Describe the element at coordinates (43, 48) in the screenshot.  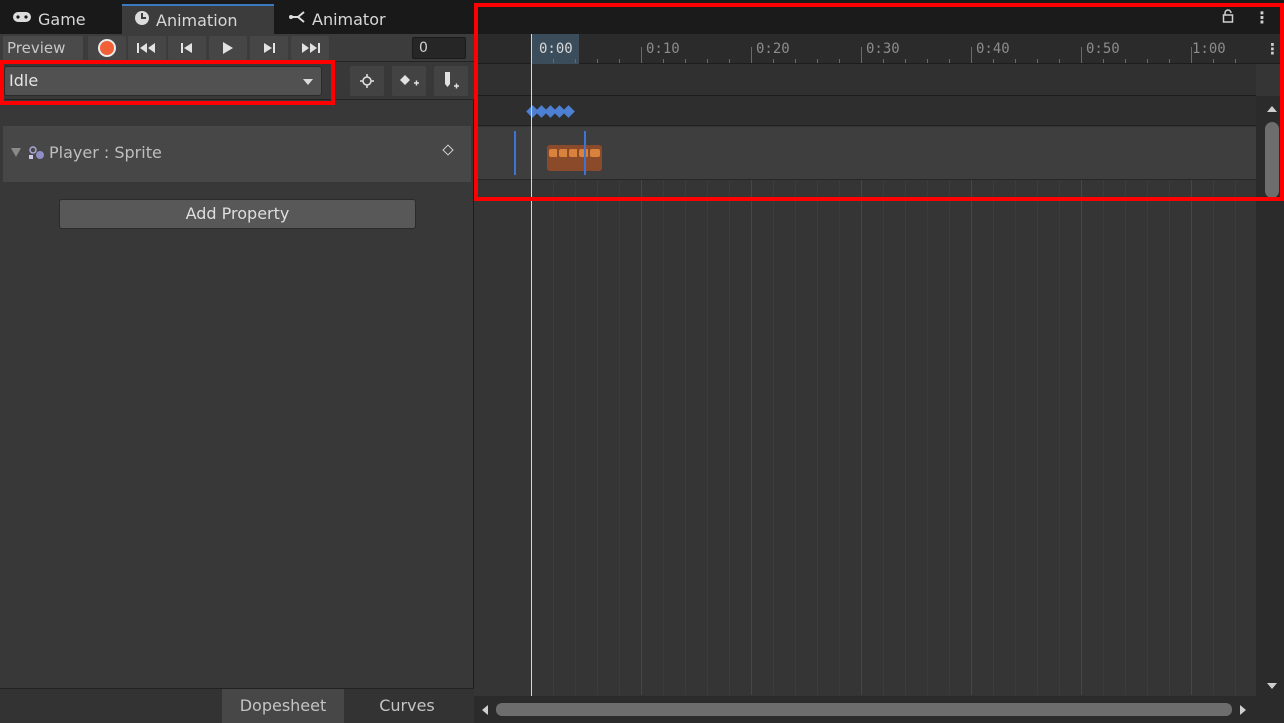
I see `preview-button: Preview` at that location.